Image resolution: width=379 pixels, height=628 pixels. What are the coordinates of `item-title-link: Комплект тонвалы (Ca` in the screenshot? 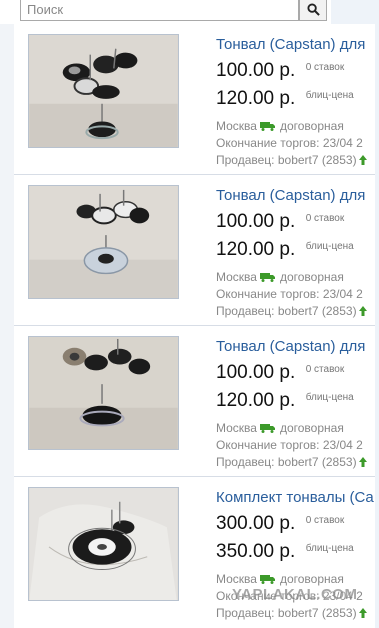 It's located at (297, 497).